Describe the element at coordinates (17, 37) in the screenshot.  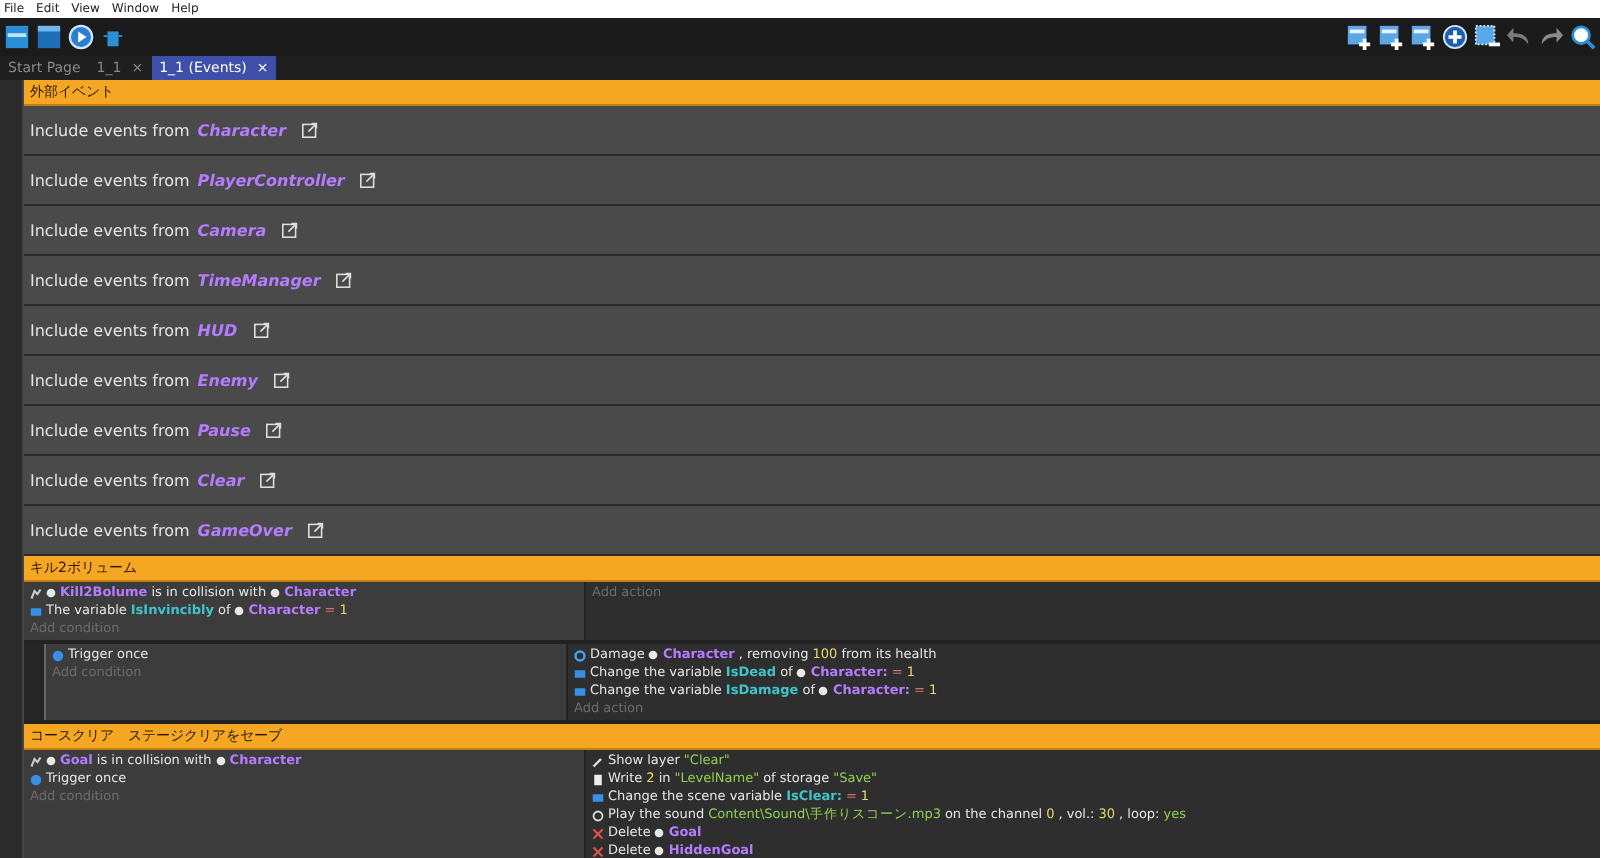
I see `scene-icon` at that location.